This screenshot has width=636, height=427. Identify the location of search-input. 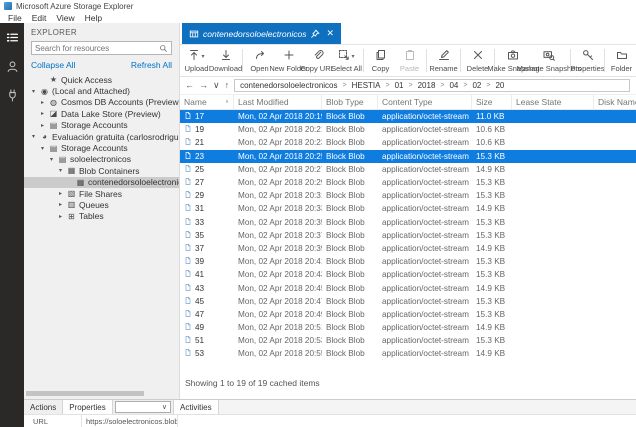
(95, 48).